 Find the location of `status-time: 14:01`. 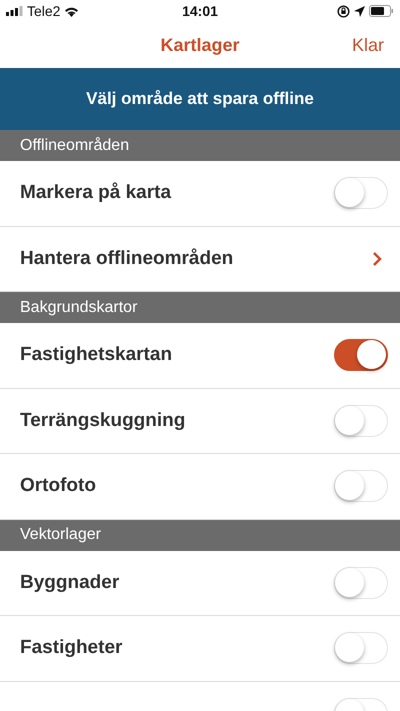

status-time: 14:01 is located at coordinates (200, 11).